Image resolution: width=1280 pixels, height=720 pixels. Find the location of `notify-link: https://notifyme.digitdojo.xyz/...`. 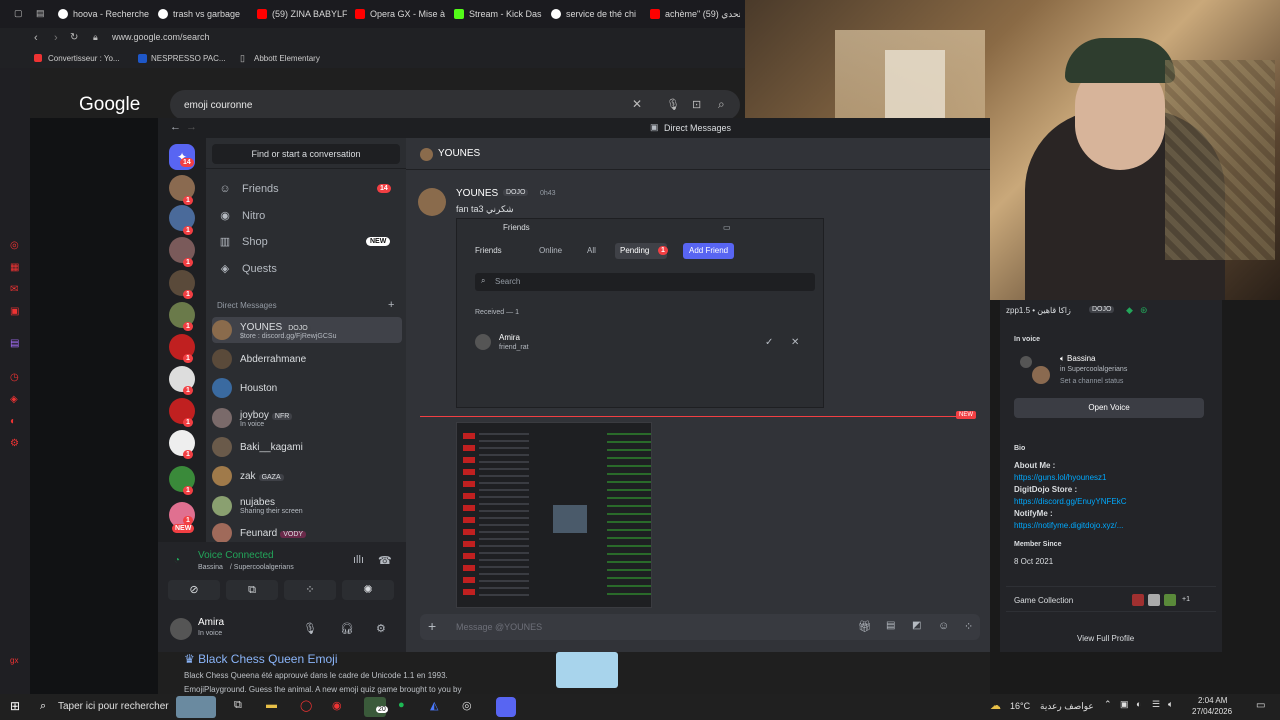

notify-link: https://notifyme.digitdojo.xyz/... is located at coordinates (1068, 525).